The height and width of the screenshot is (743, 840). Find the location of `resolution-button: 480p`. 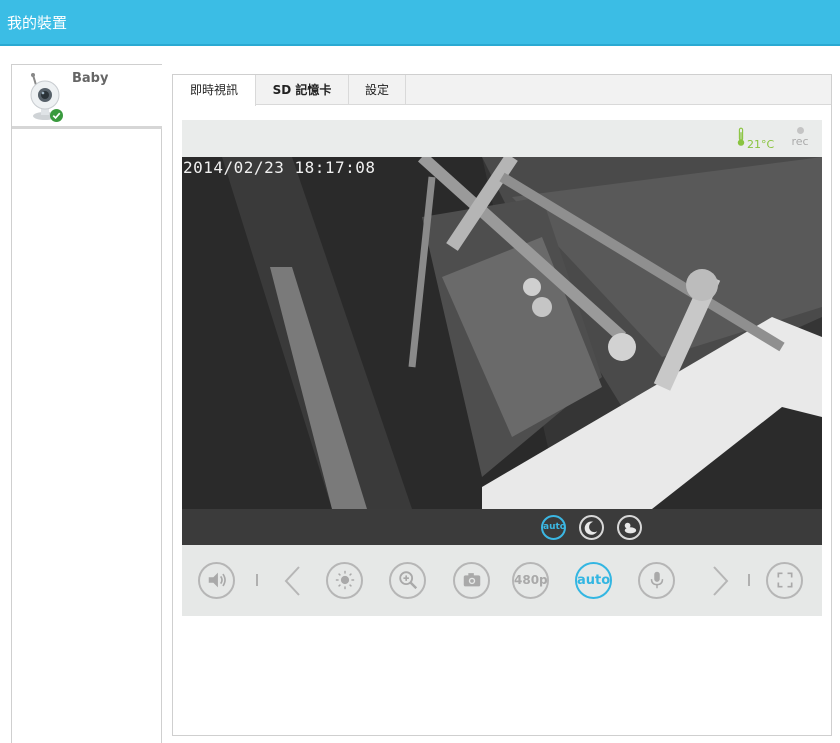

resolution-button: 480p is located at coordinates (530, 580).